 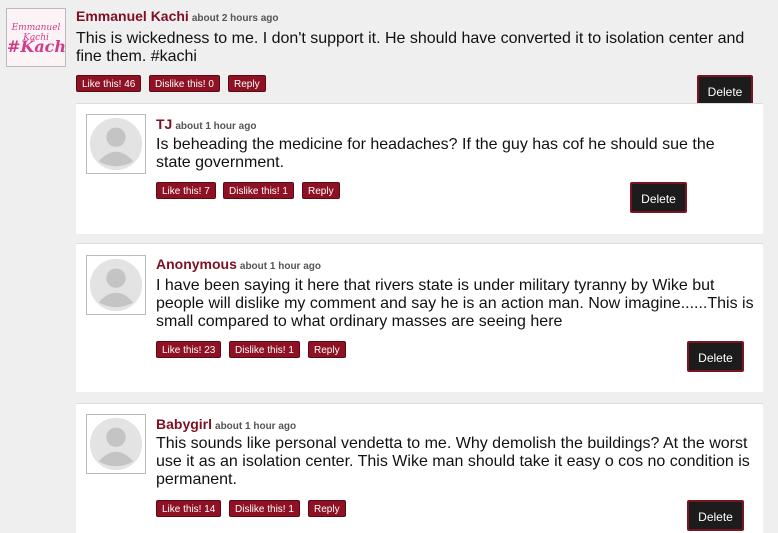 What do you see at coordinates (184, 83) in the screenshot?
I see `dislike-button: Dislike this! 0` at bounding box center [184, 83].